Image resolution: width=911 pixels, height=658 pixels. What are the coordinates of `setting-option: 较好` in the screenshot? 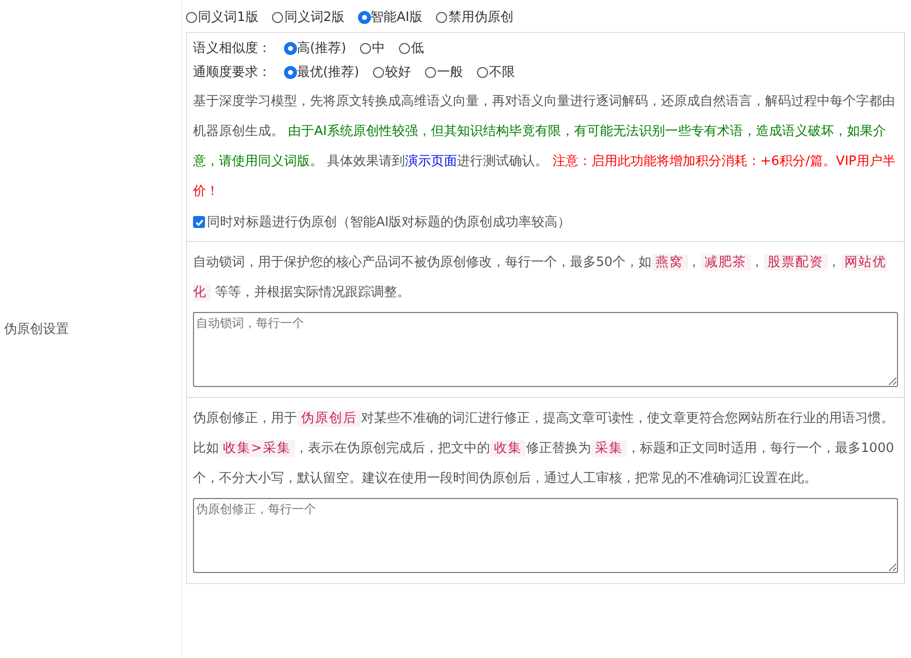 It's located at (392, 72).